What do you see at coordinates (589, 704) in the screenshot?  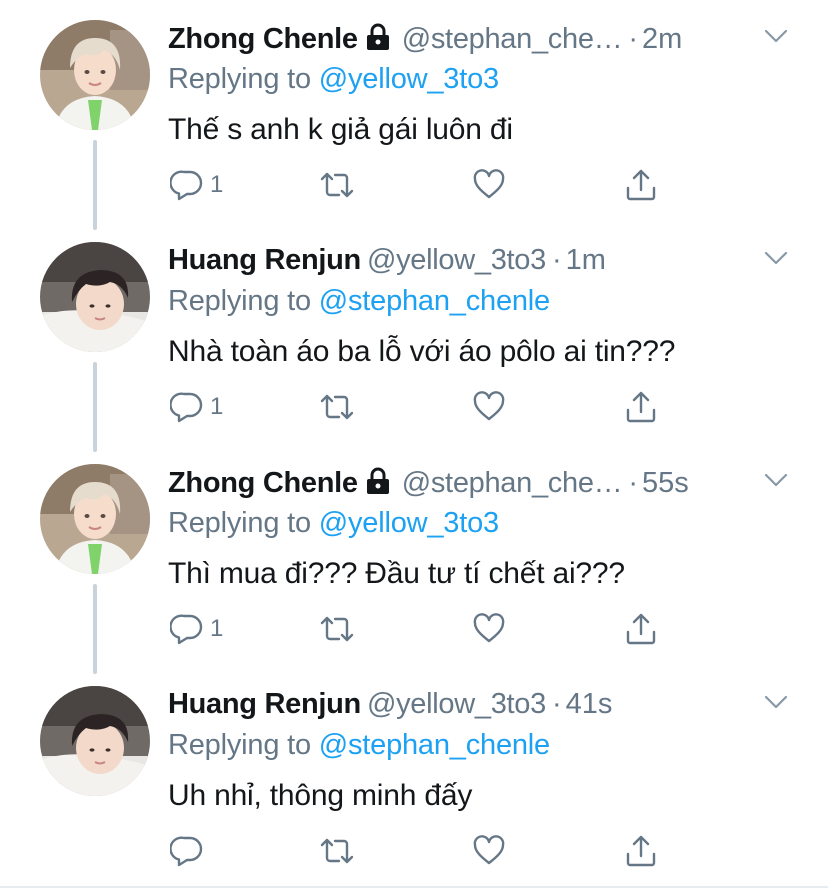 I see `timestamp: 41s` at bounding box center [589, 704].